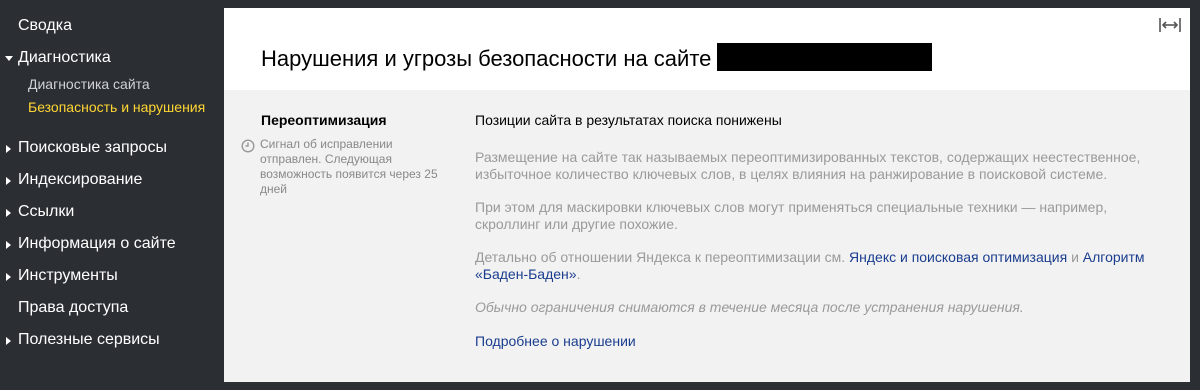 The height and width of the screenshot is (390, 1200). I want to click on clock-icon, so click(248, 146).